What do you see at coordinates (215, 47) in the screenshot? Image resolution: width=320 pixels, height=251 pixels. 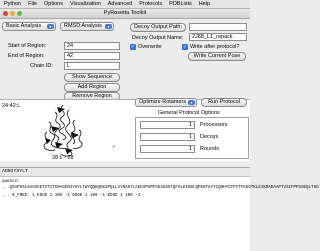 I see `write-after-protocol-label: Write after protocol?` at bounding box center [215, 47].